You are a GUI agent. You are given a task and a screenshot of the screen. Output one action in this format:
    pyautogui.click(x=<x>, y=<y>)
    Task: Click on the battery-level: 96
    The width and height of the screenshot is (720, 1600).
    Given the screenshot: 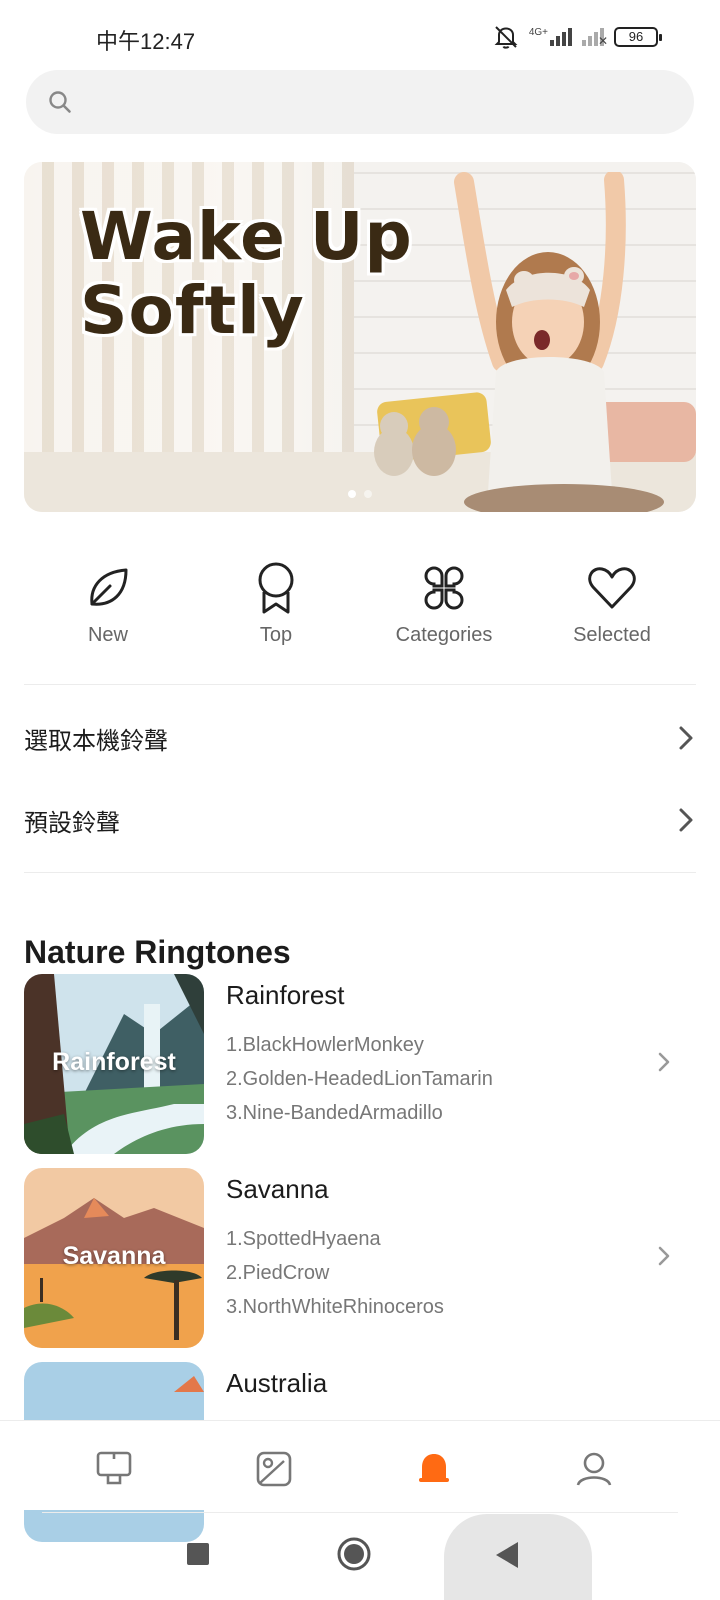 What is the action you would take?
    pyautogui.click(x=636, y=36)
    